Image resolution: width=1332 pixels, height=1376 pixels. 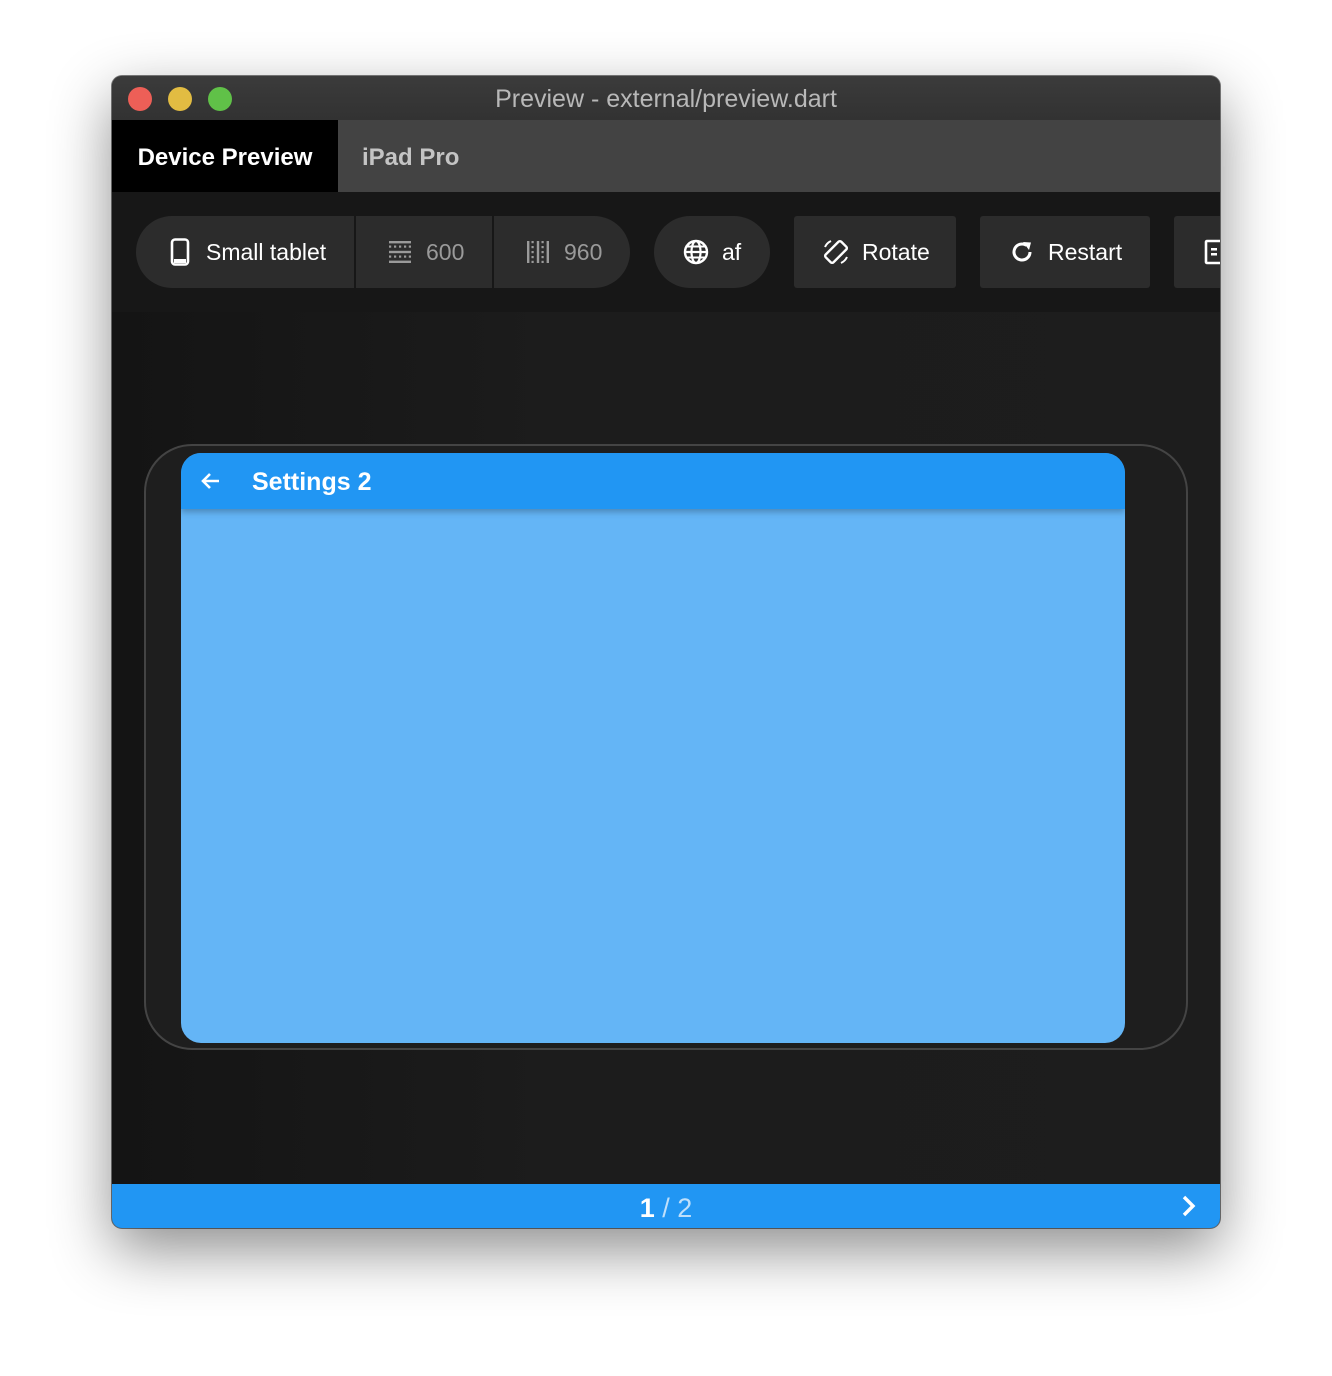 I want to click on height-grid-icon, so click(x=538, y=252).